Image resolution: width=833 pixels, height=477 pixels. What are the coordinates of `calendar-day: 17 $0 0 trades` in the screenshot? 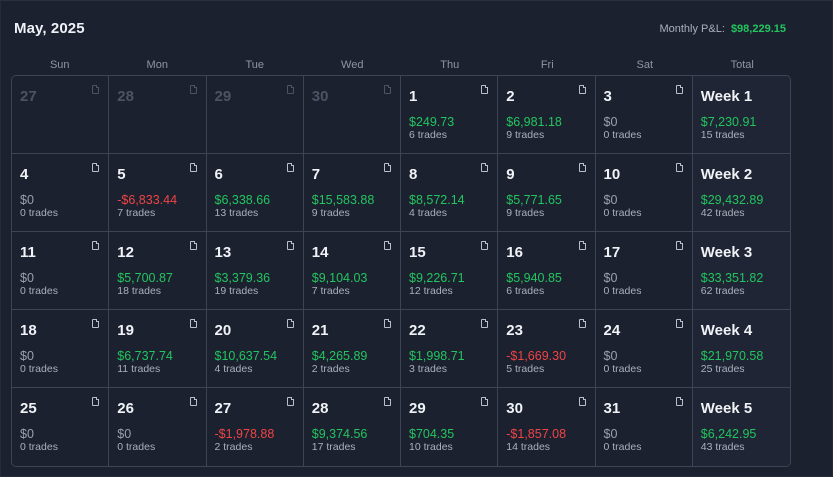 It's located at (644, 271).